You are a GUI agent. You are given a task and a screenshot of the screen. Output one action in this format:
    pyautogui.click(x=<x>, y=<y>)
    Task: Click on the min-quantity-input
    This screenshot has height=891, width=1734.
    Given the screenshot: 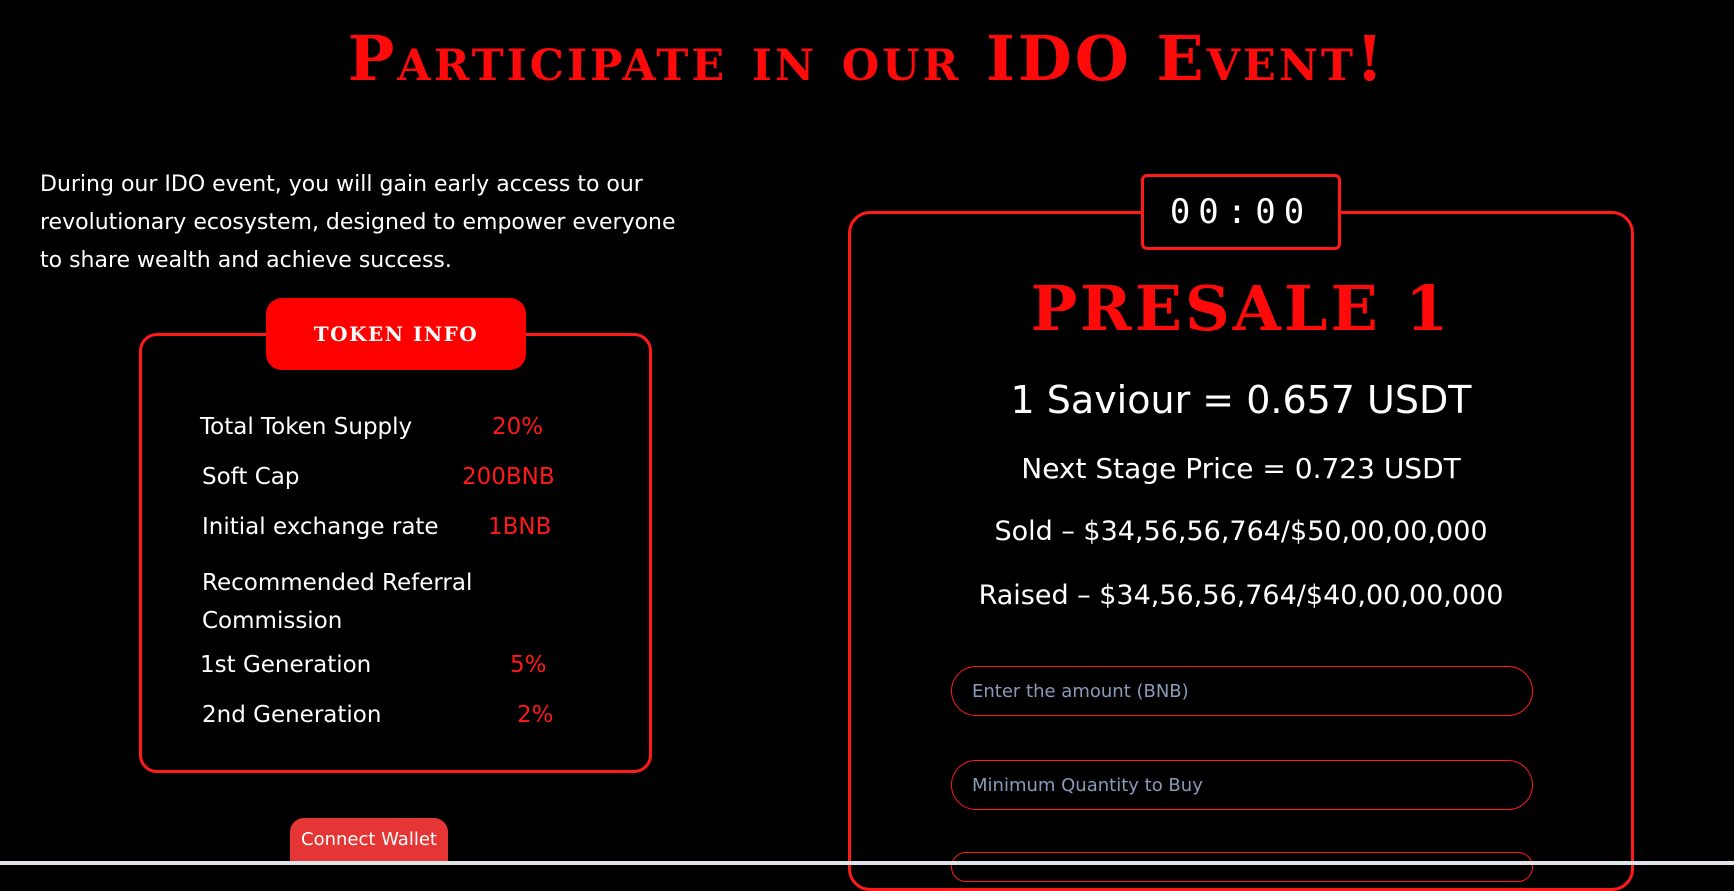 What is the action you would take?
    pyautogui.click(x=1242, y=785)
    